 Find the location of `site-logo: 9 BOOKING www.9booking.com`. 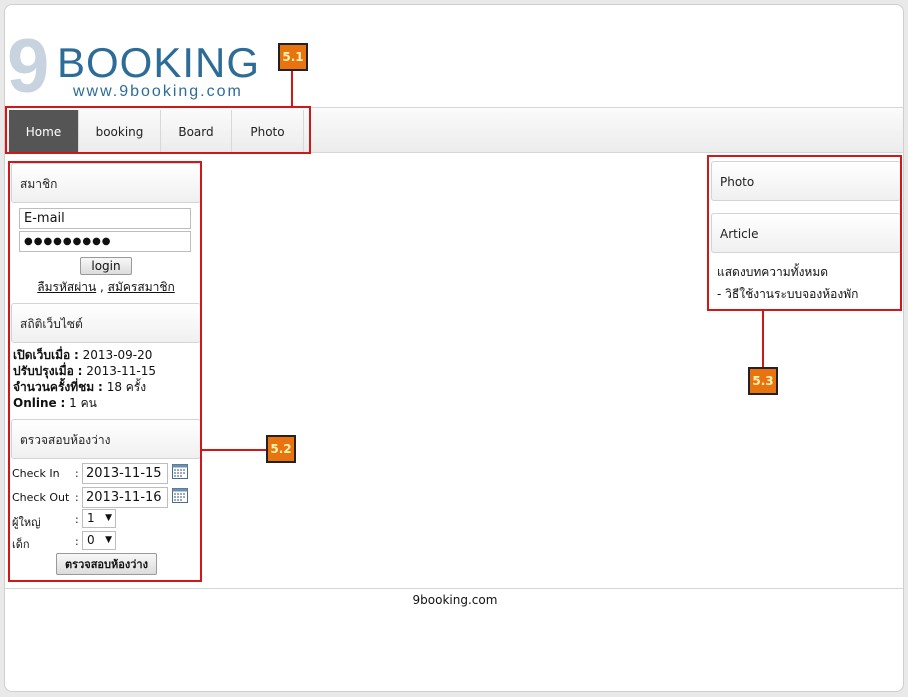

site-logo: 9 BOOKING www.9booking.com is located at coordinates (137, 68).